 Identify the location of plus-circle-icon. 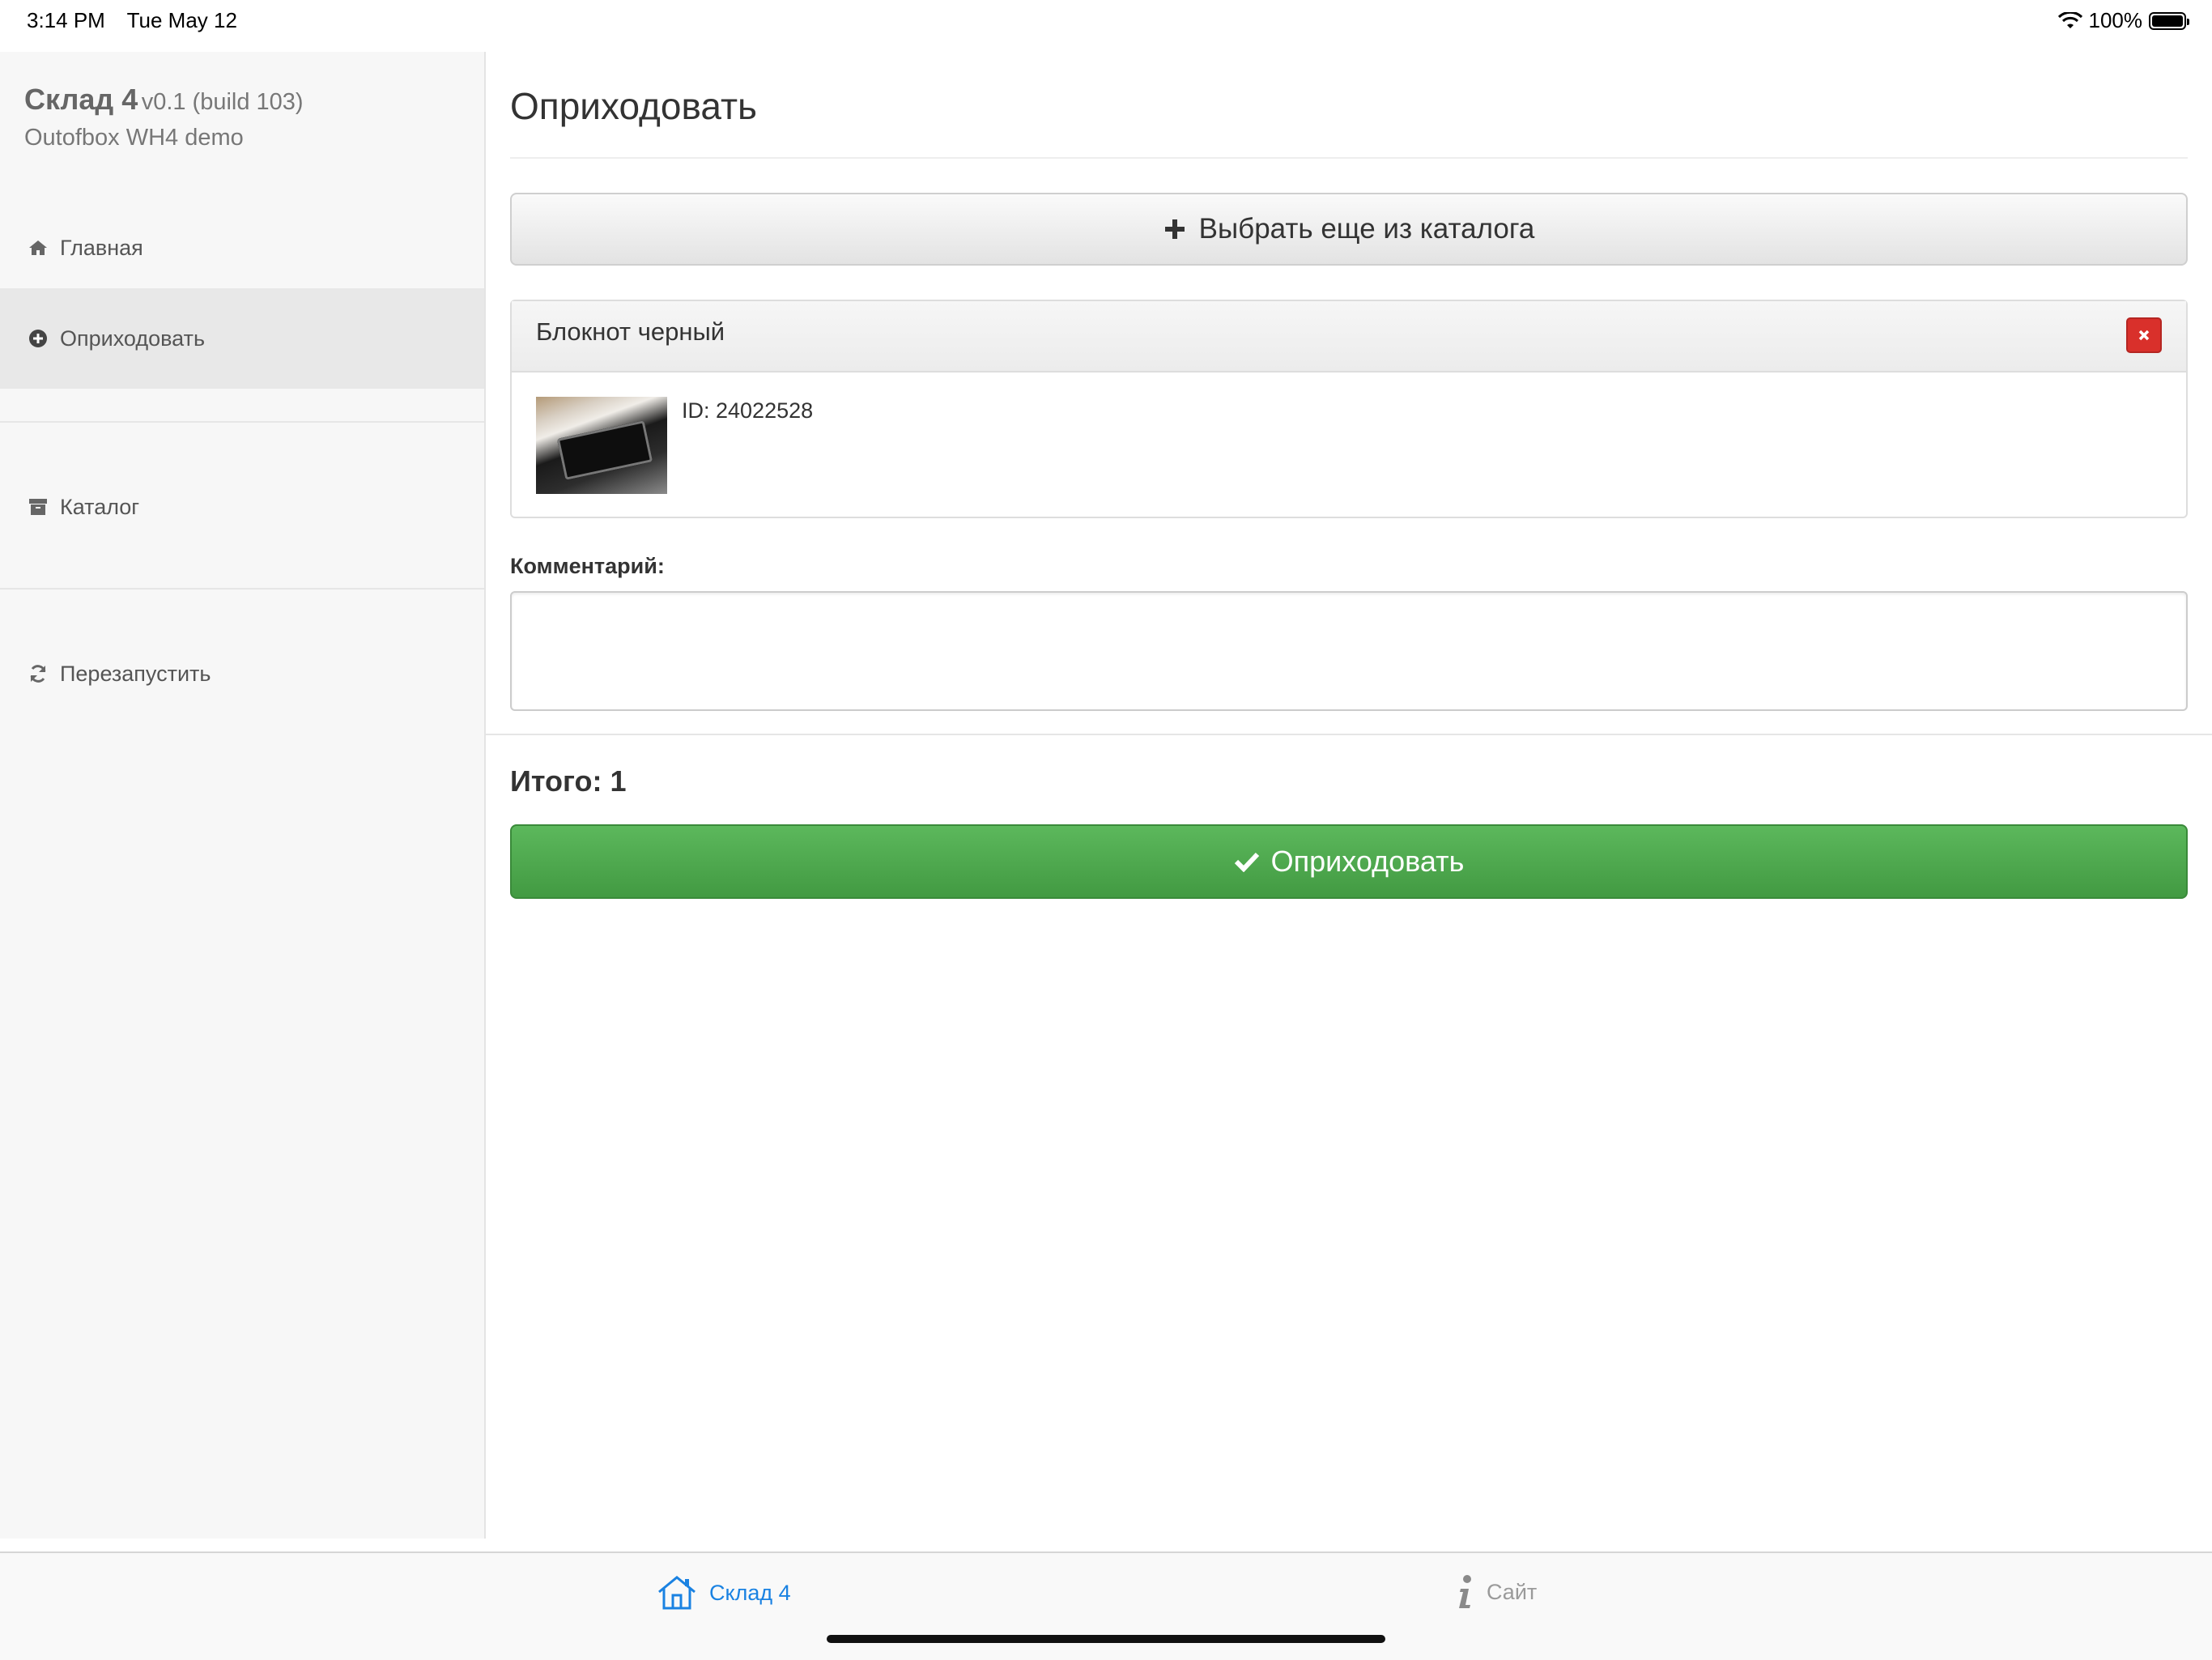
(38, 339).